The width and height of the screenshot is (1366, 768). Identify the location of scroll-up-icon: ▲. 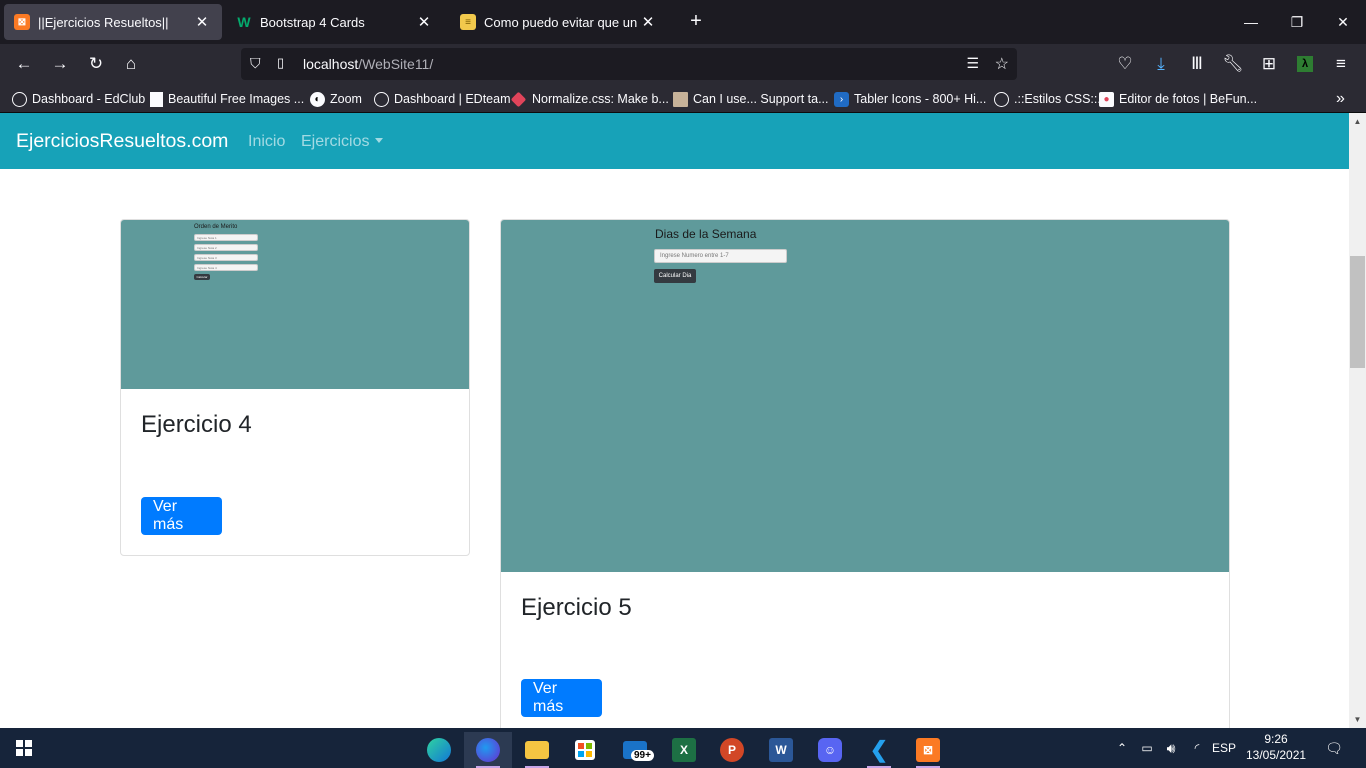
(1357, 121).